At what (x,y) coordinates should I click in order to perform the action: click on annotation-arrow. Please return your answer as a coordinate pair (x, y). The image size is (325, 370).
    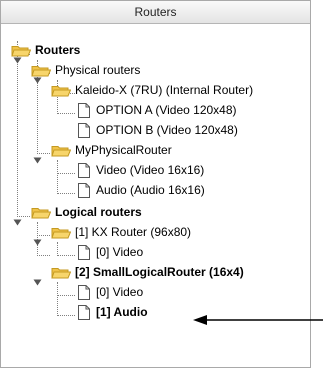
    Looking at the image, I should click on (258, 320).